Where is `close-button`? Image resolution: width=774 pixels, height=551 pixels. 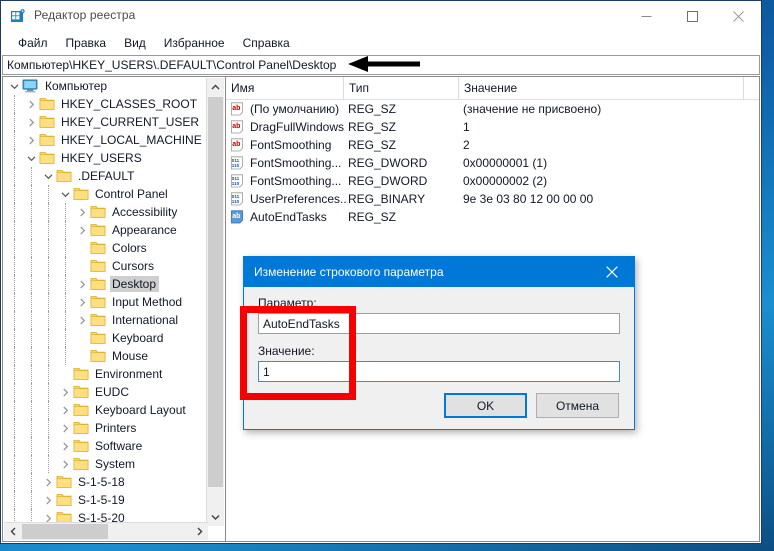 close-button is located at coordinates (738, 16).